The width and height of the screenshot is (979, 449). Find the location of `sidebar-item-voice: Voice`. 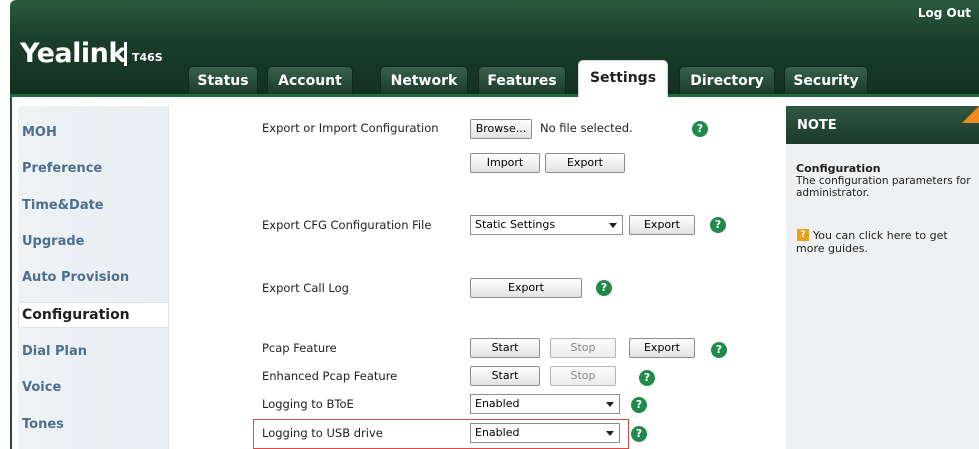

sidebar-item-voice: Voice is located at coordinates (41, 388).